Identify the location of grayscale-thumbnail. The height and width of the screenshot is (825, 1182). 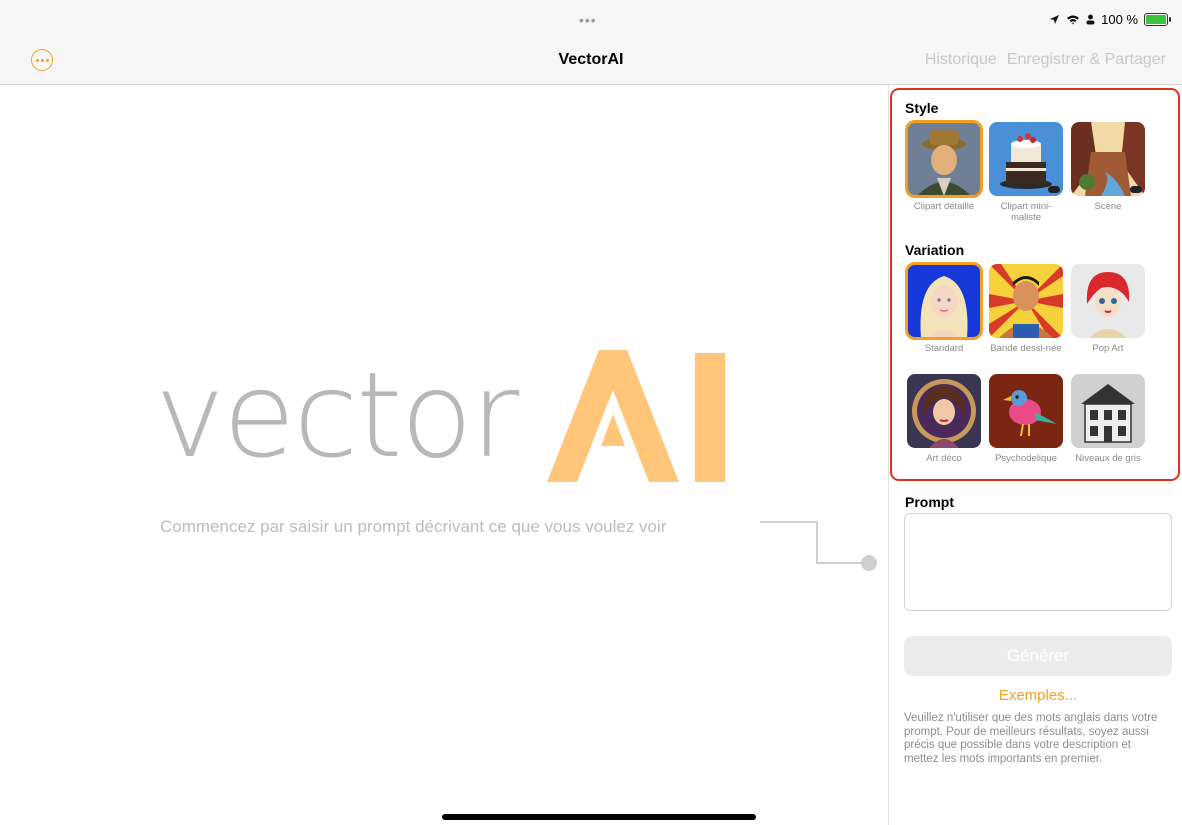
(1108, 411).